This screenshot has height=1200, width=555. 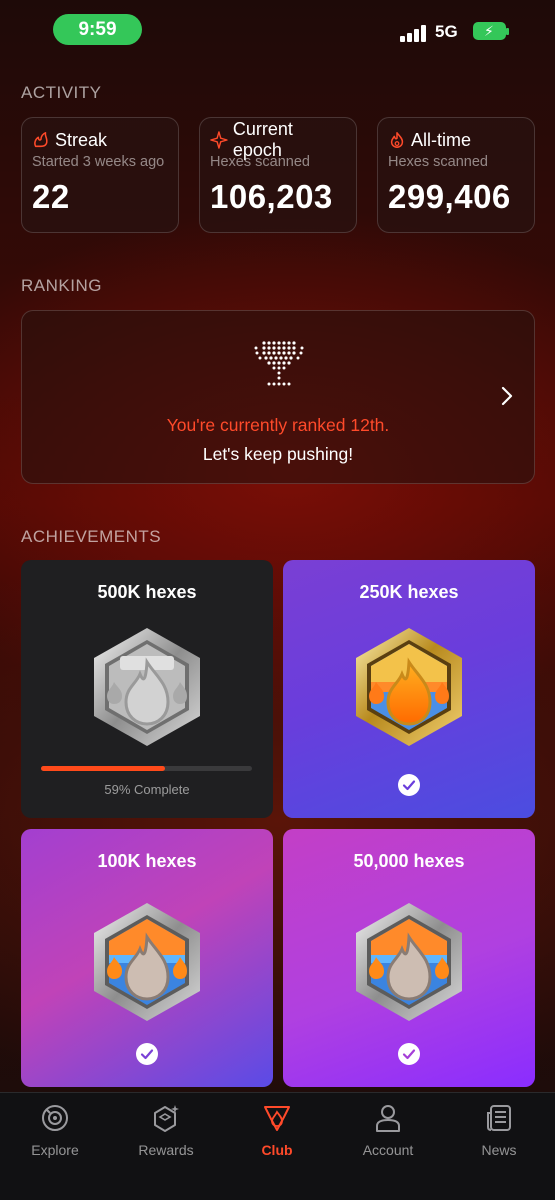 What do you see at coordinates (147, 789) in the screenshot?
I see `progress-label: 59% Complete` at bounding box center [147, 789].